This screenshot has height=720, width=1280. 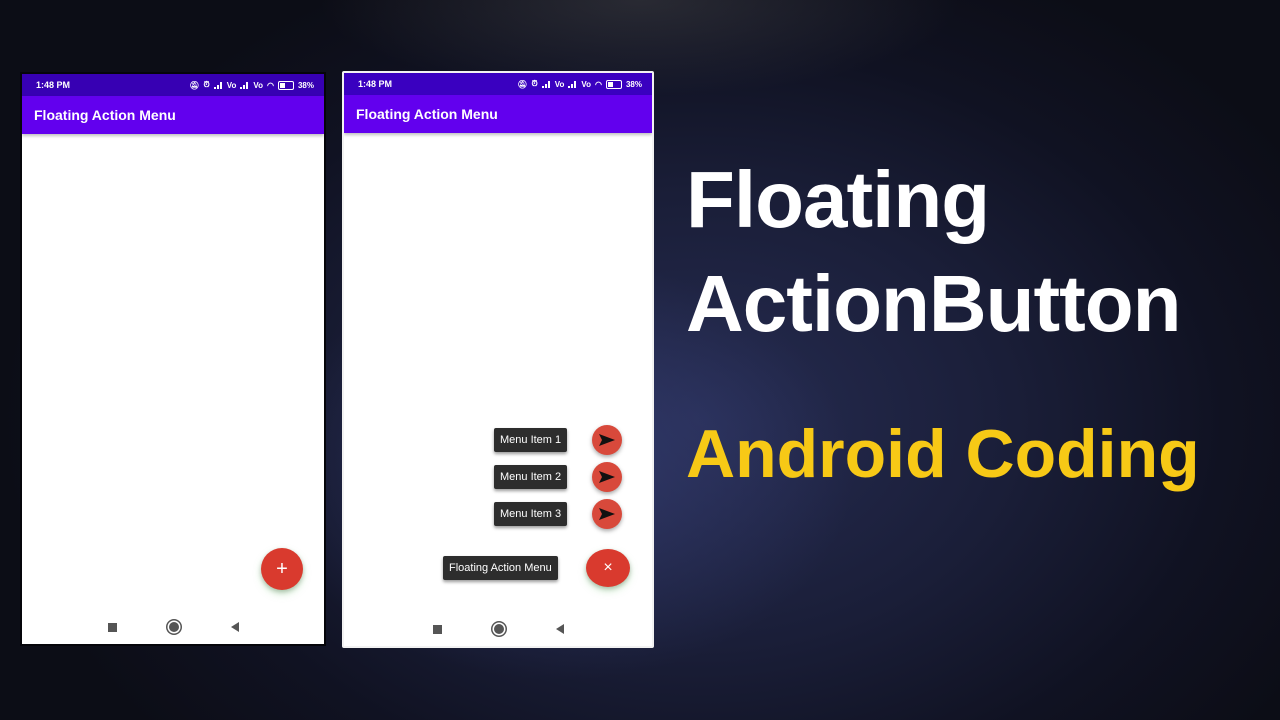 I want to click on menu-item-label: Menu Item 1, so click(x=531, y=440).